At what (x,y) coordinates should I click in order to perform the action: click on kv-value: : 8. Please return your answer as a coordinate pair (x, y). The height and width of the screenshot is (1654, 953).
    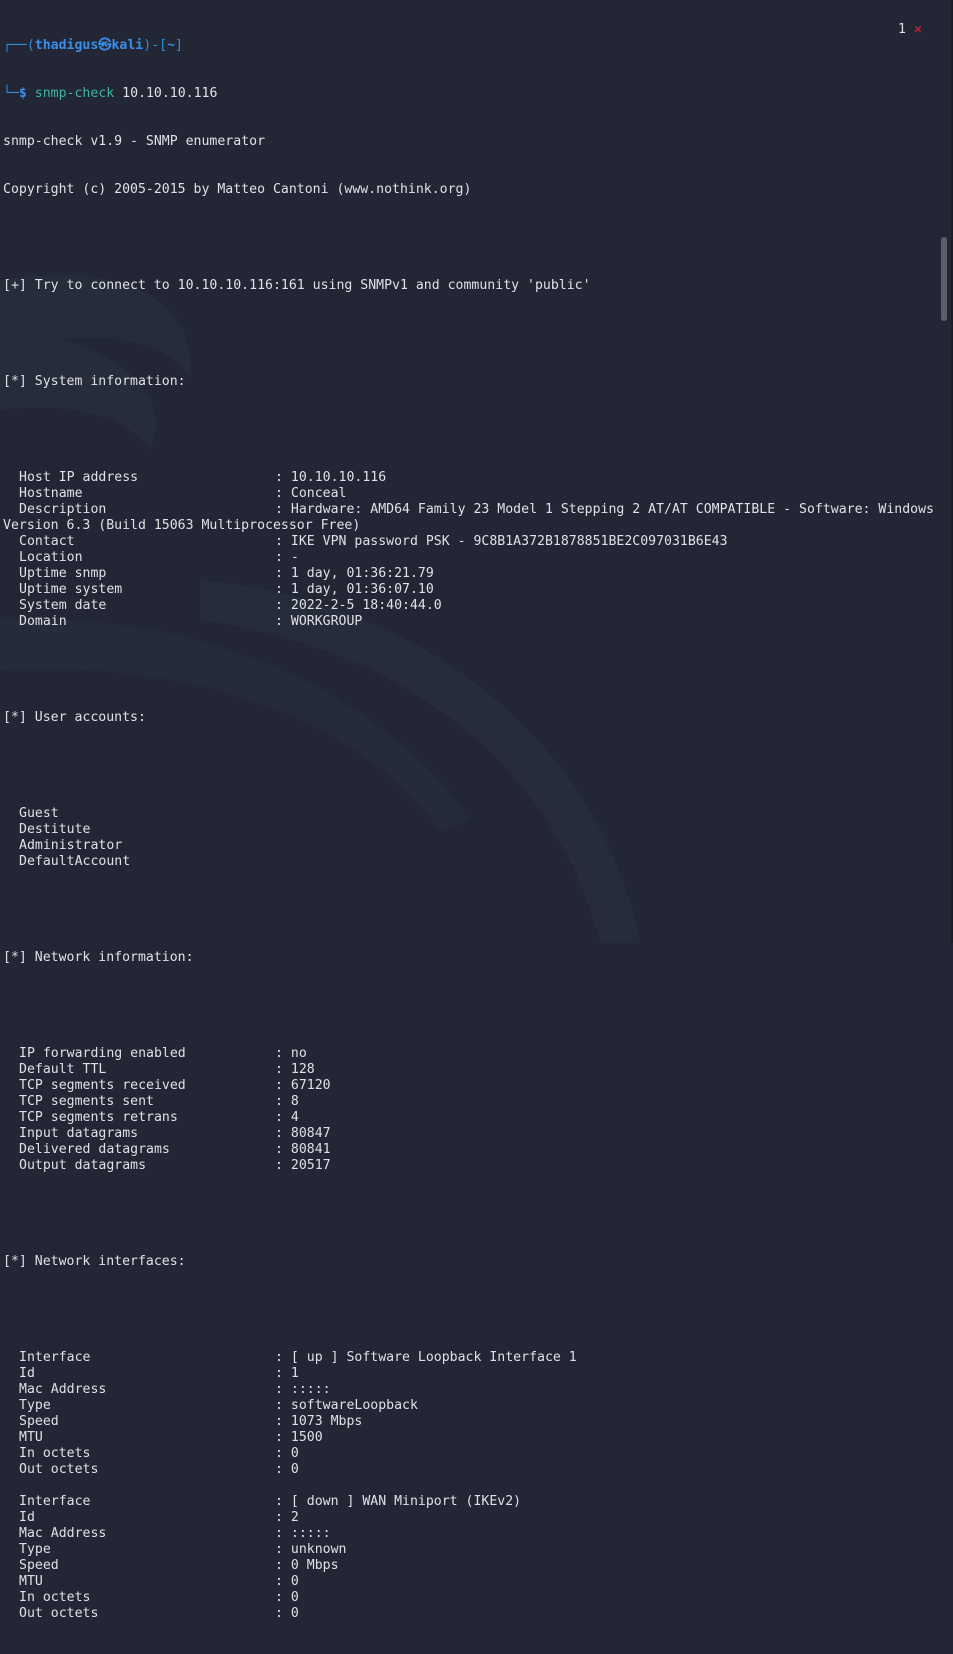
    Looking at the image, I should click on (287, 1101).